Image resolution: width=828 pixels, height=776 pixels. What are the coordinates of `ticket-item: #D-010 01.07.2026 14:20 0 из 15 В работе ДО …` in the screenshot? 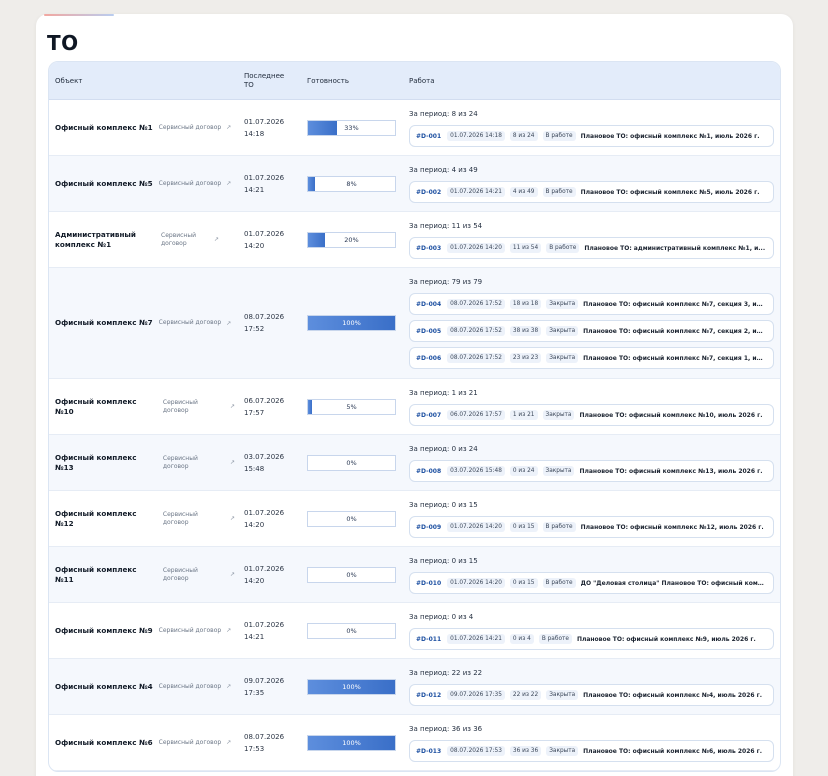 It's located at (591, 583).